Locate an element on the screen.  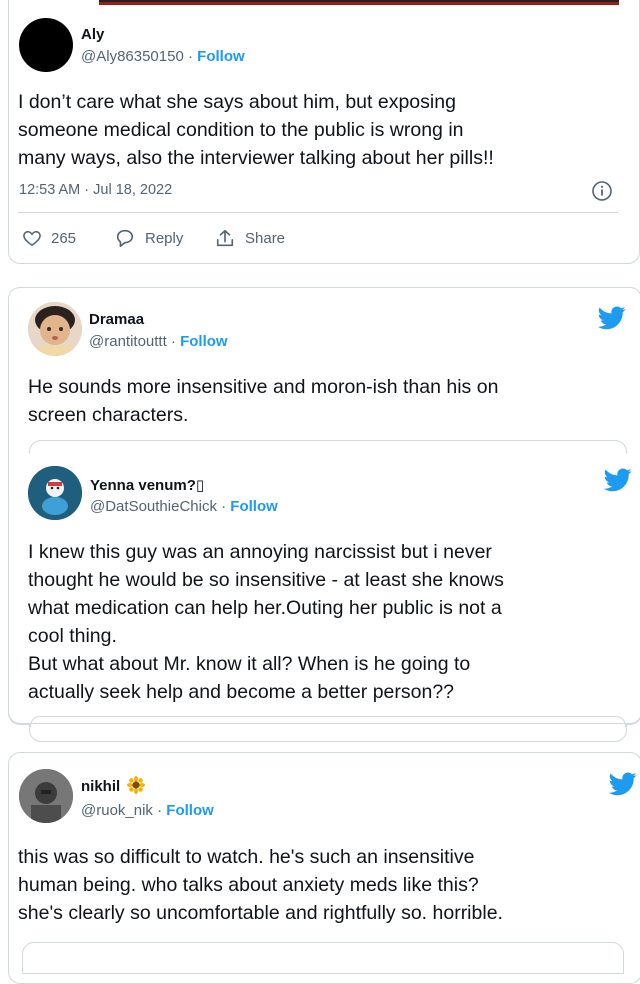
author-name: Yenna venum?▯ is located at coordinates (147, 485).